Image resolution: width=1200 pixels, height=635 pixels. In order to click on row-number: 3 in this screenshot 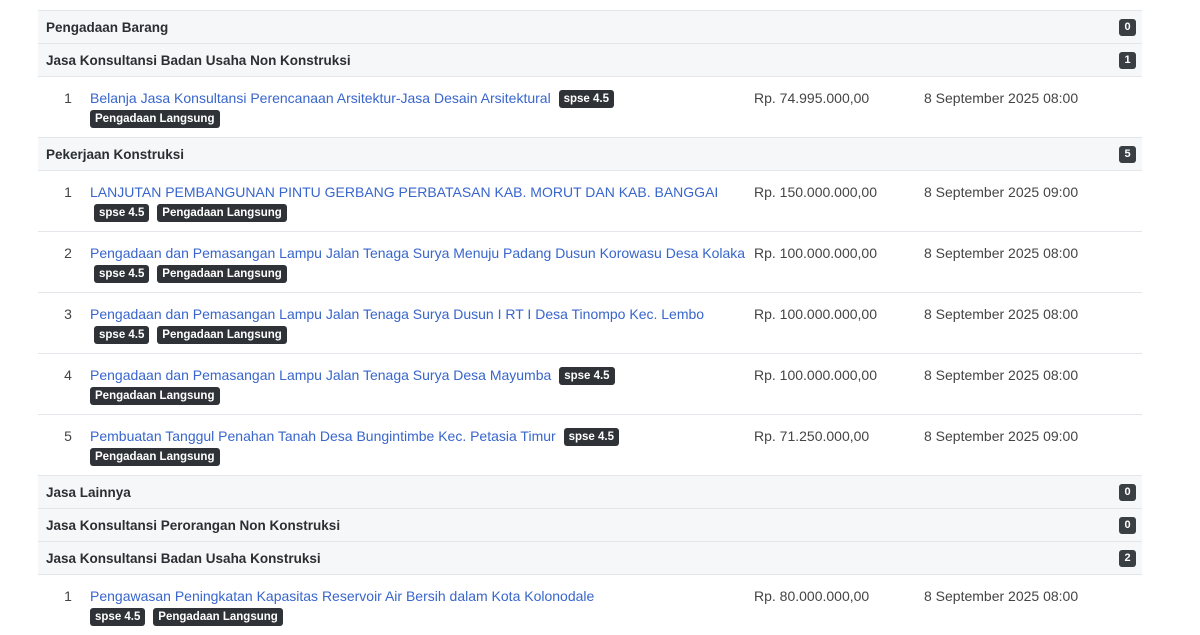, I will do `click(64, 323)`.